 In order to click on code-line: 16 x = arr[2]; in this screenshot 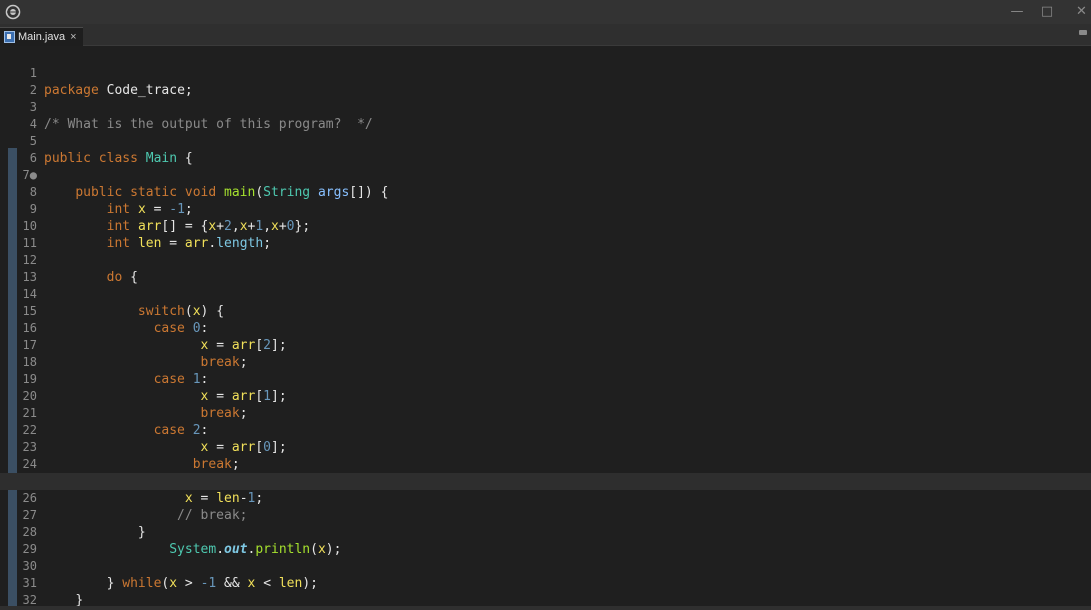, I will do `click(545, 328)`.